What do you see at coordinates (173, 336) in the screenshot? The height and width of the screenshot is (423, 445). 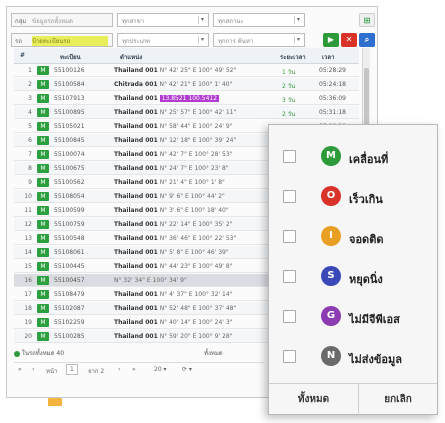 I see `location-cell: Thailand 001 N° 59' 20" E 100° 9' 28"` at bounding box center [173, 336].